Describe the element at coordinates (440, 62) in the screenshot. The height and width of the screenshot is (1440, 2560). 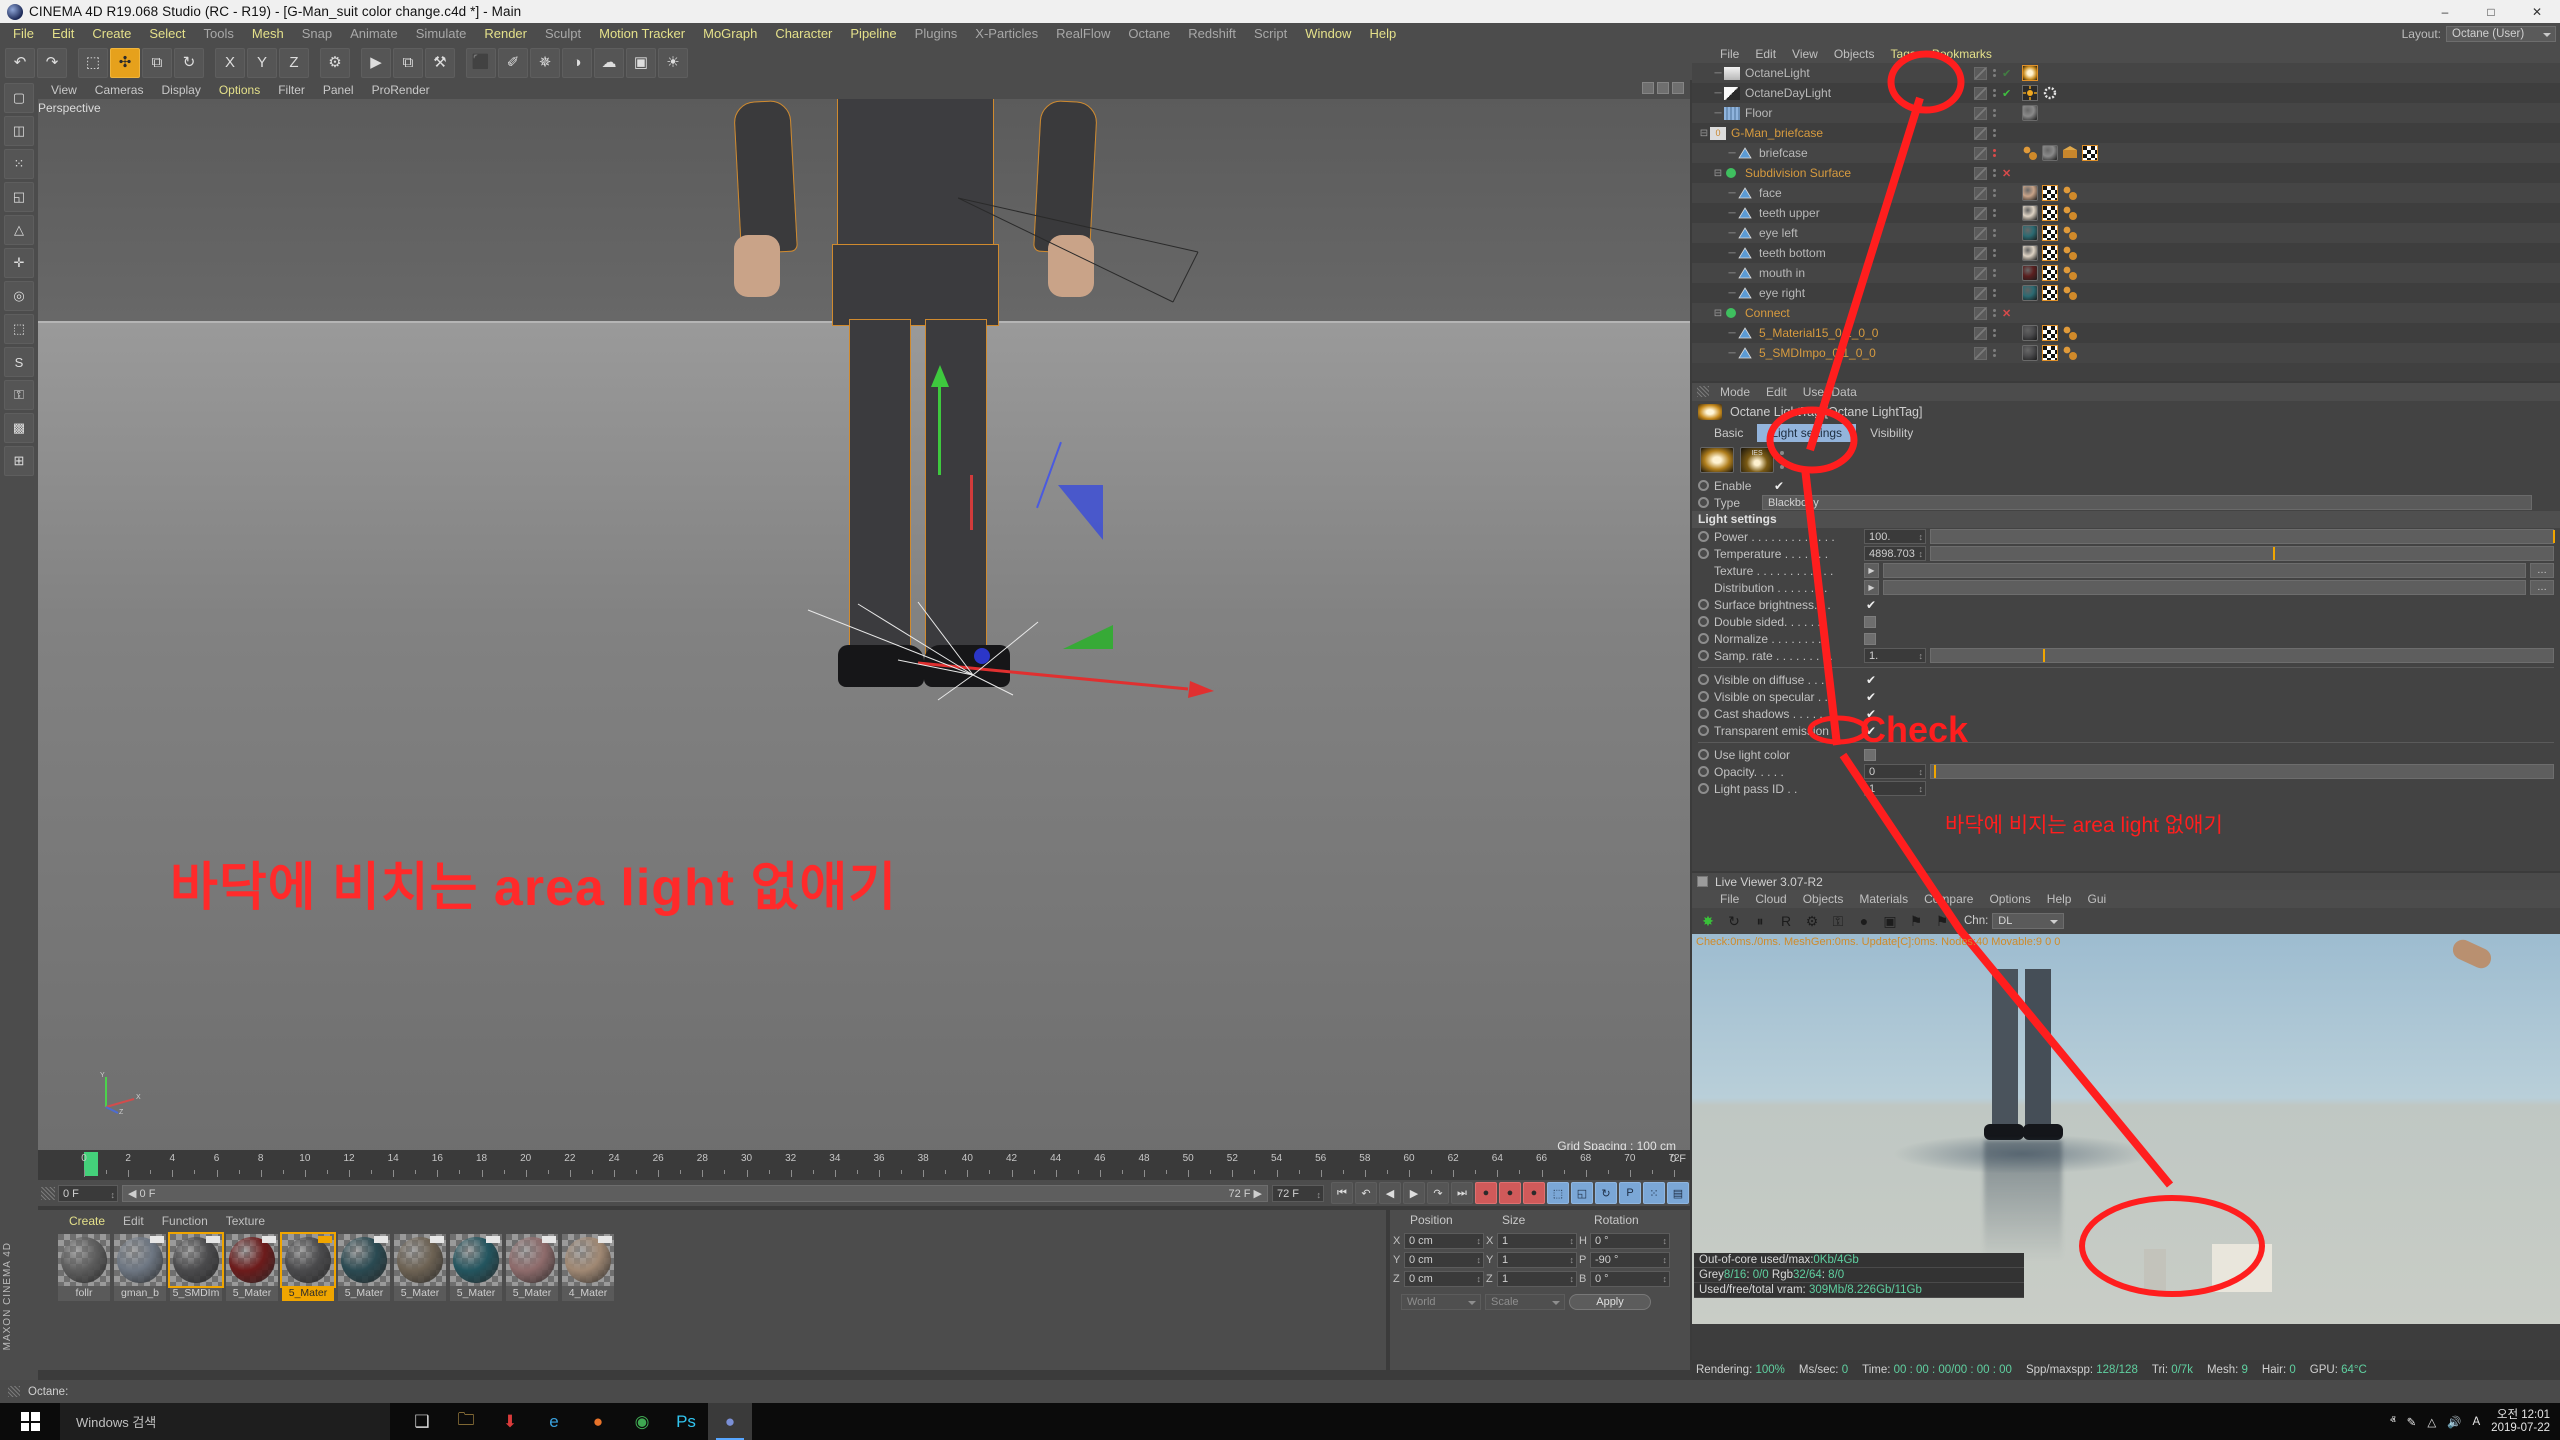
I see `toolbar-render-settings-button: ⚒` at that location.